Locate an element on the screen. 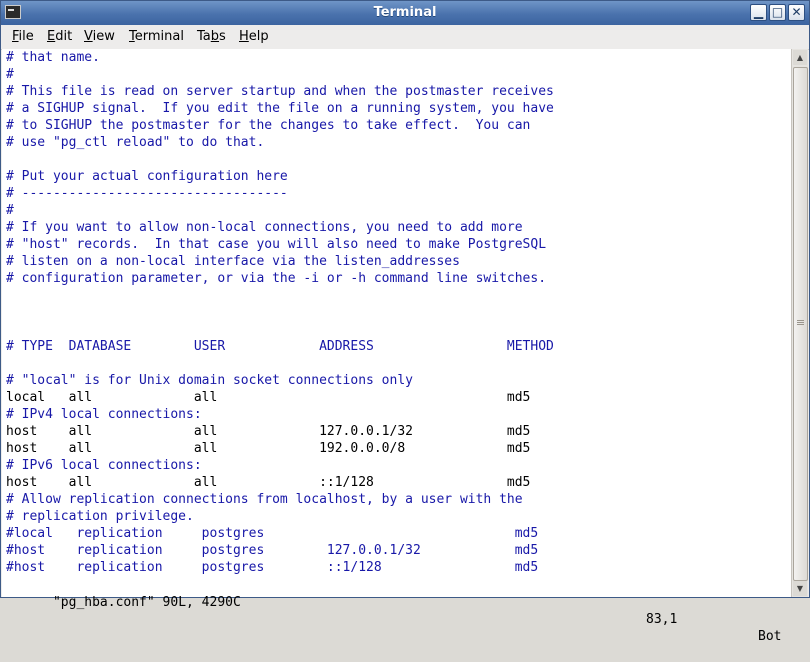 The image size is (810, 662). scroll-down-button: ▼ is located at coordinates (800, 588).